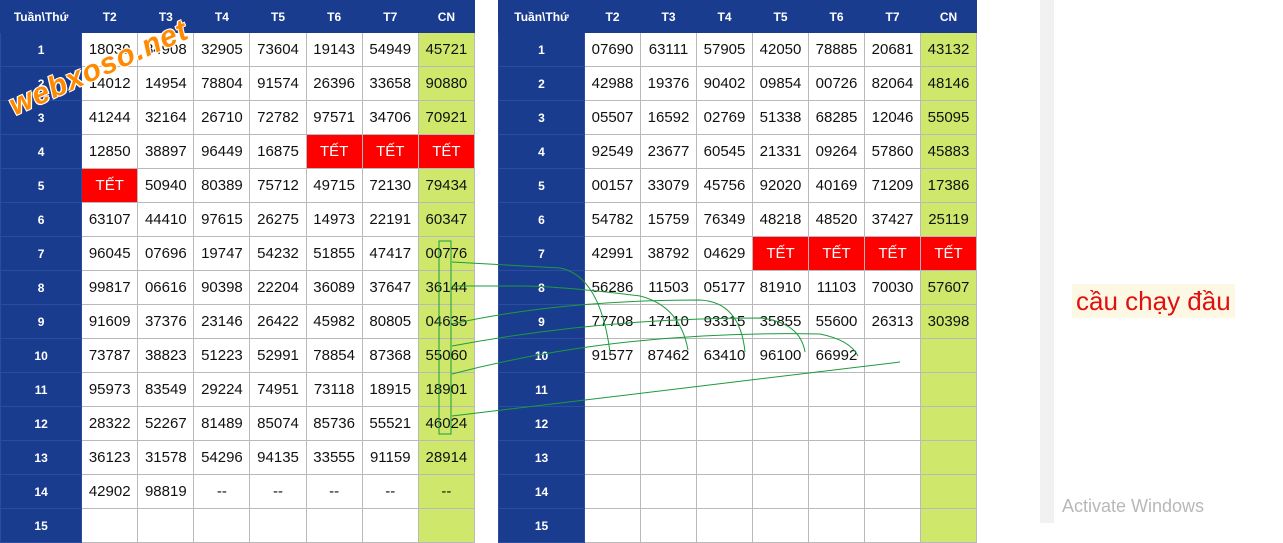 The image size is (1283, 543). Describe the element at coordinates (446, 185) in the screenshot. I see `result-cell: 79434` at that location.